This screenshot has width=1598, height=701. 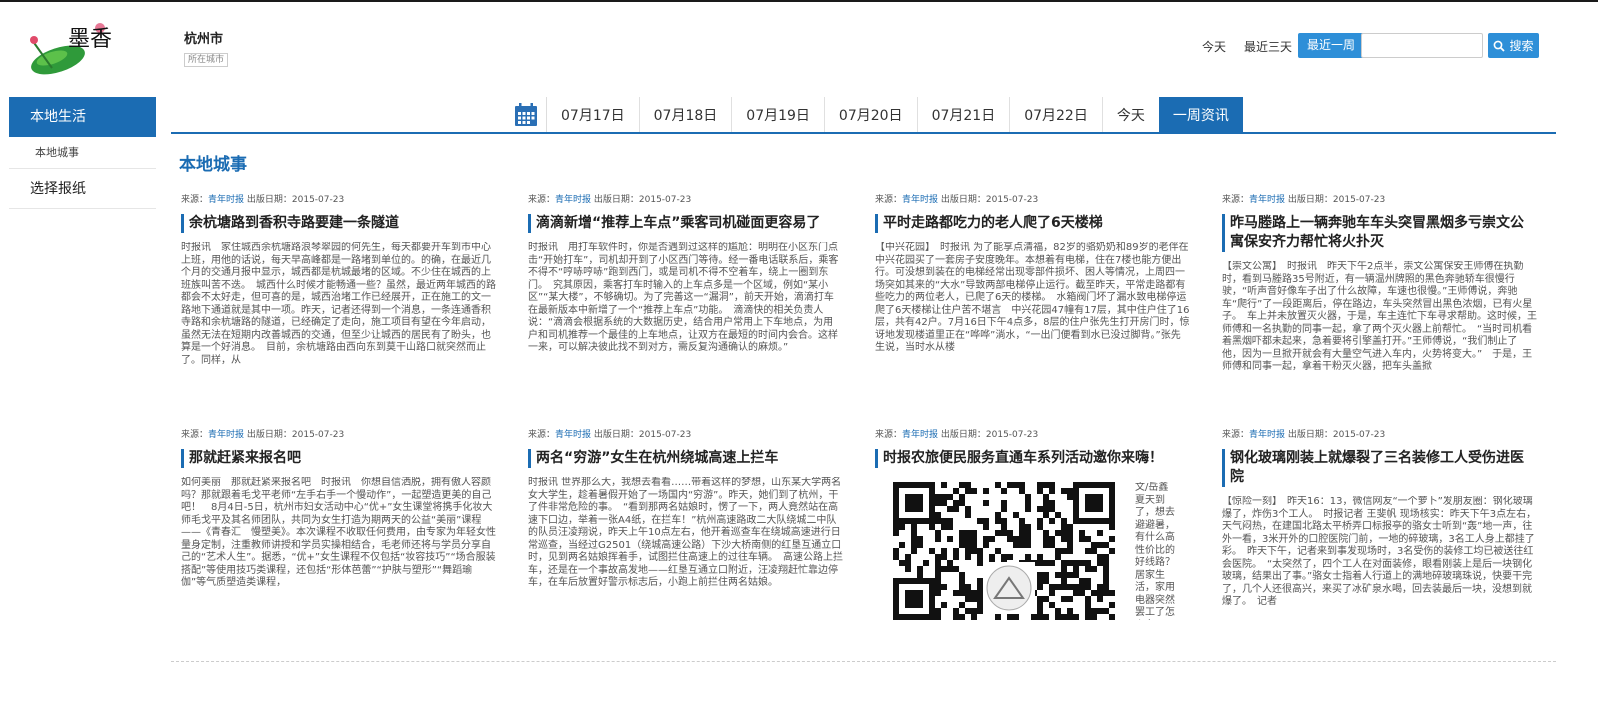 I want to click on calendar-icon, so click(x=526, y=114).